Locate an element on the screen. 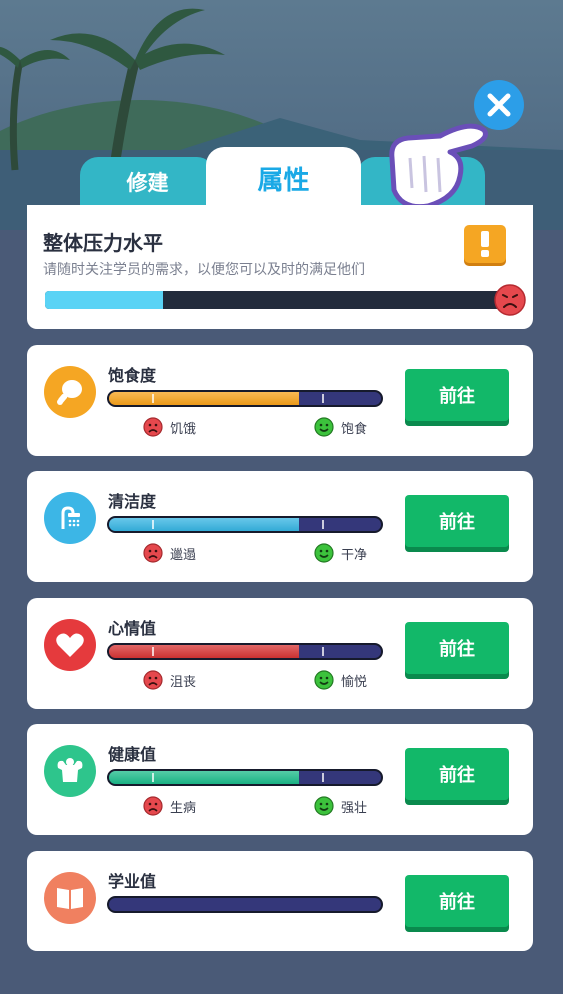  warning-button is located at coordinates (485, 244).